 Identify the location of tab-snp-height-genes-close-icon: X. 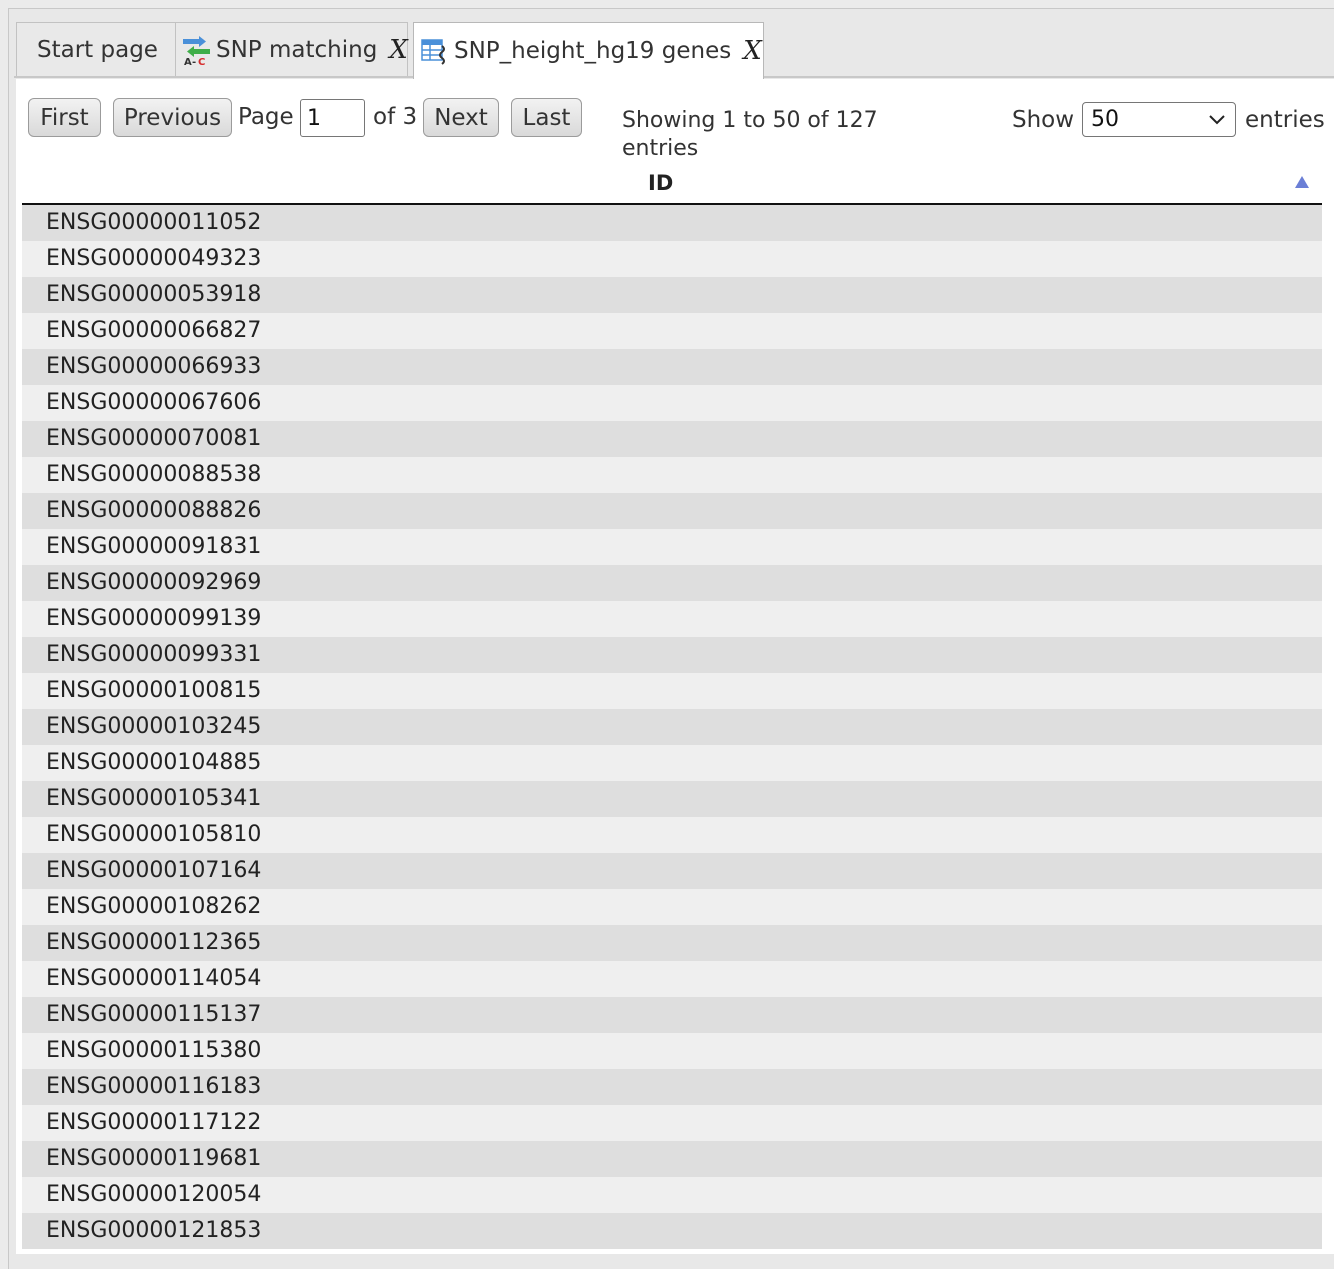
(752, 51).